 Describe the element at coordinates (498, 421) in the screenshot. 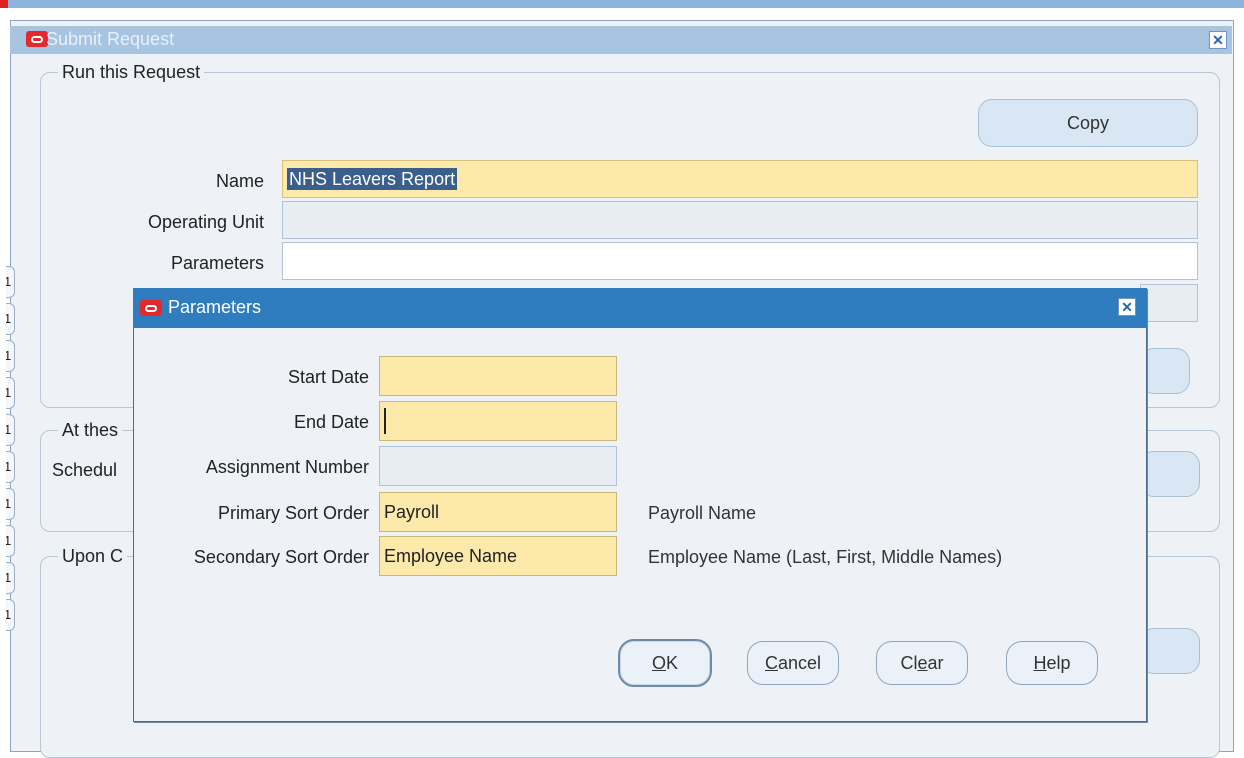

I see `end-date-field` at that location.